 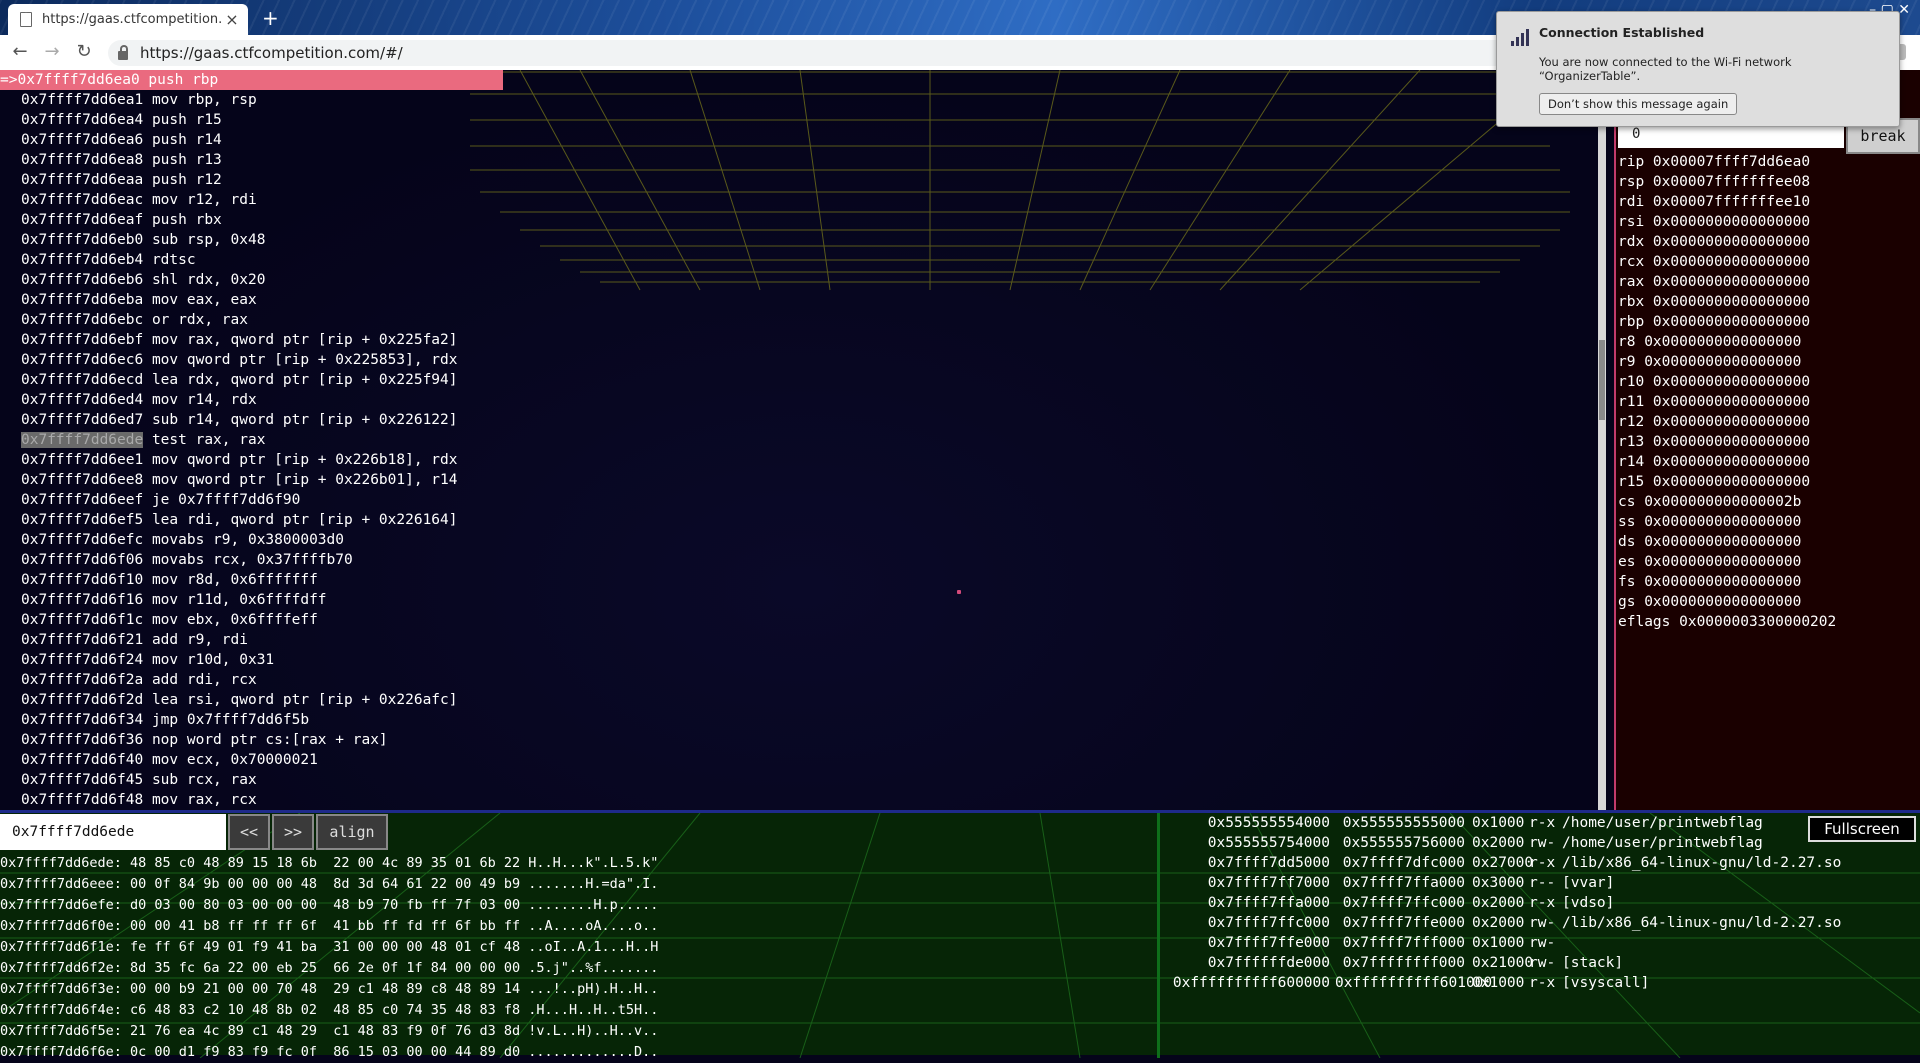 What do you see at coordinates (20, 53) in the screenshot?
I see `back-button: ←` at bounding box center [20, 53].